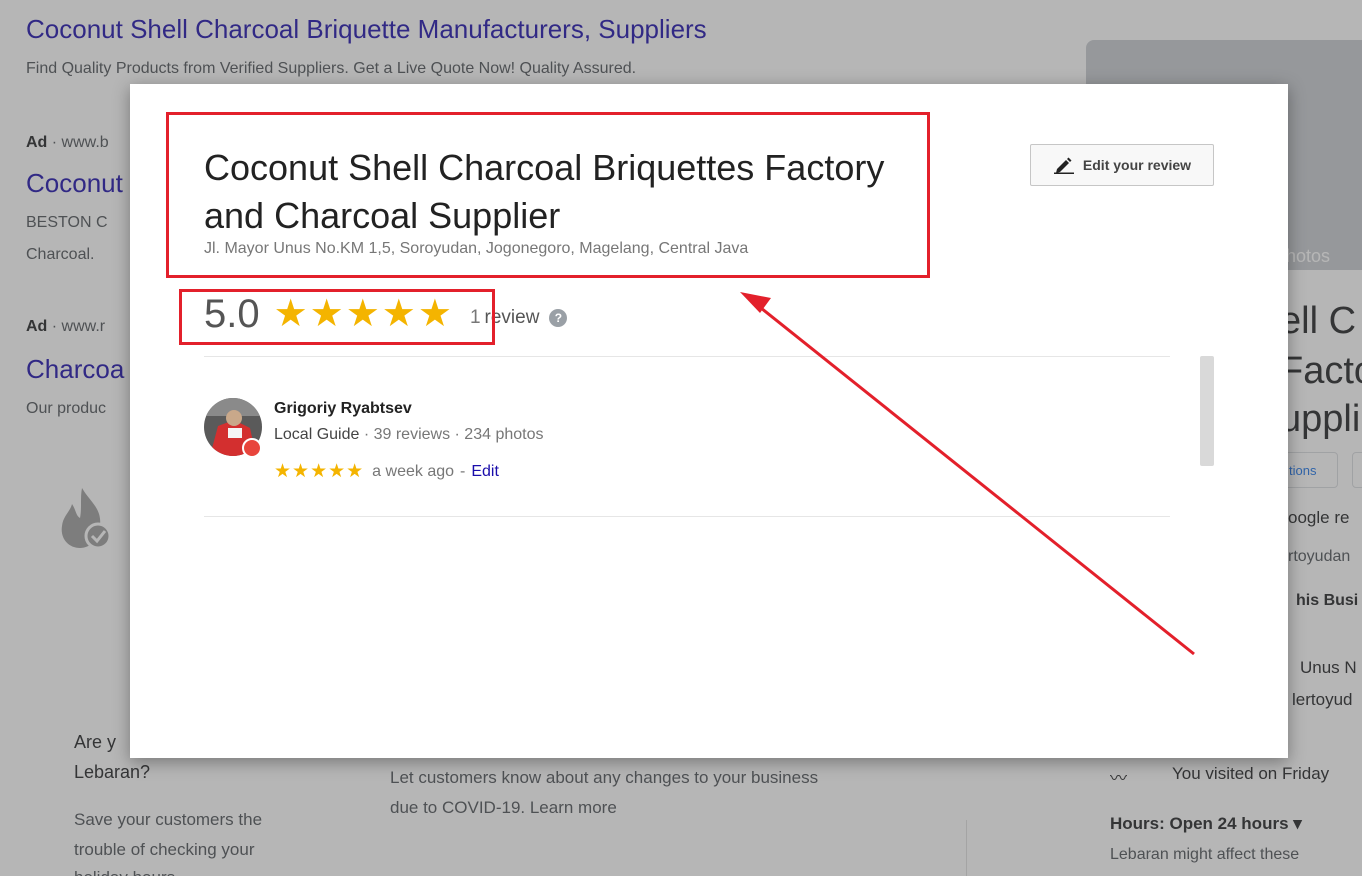  Describe the element at coordinates (317, 434) in the screenshot. I see `local-guide-label: Local Guide` at that location.